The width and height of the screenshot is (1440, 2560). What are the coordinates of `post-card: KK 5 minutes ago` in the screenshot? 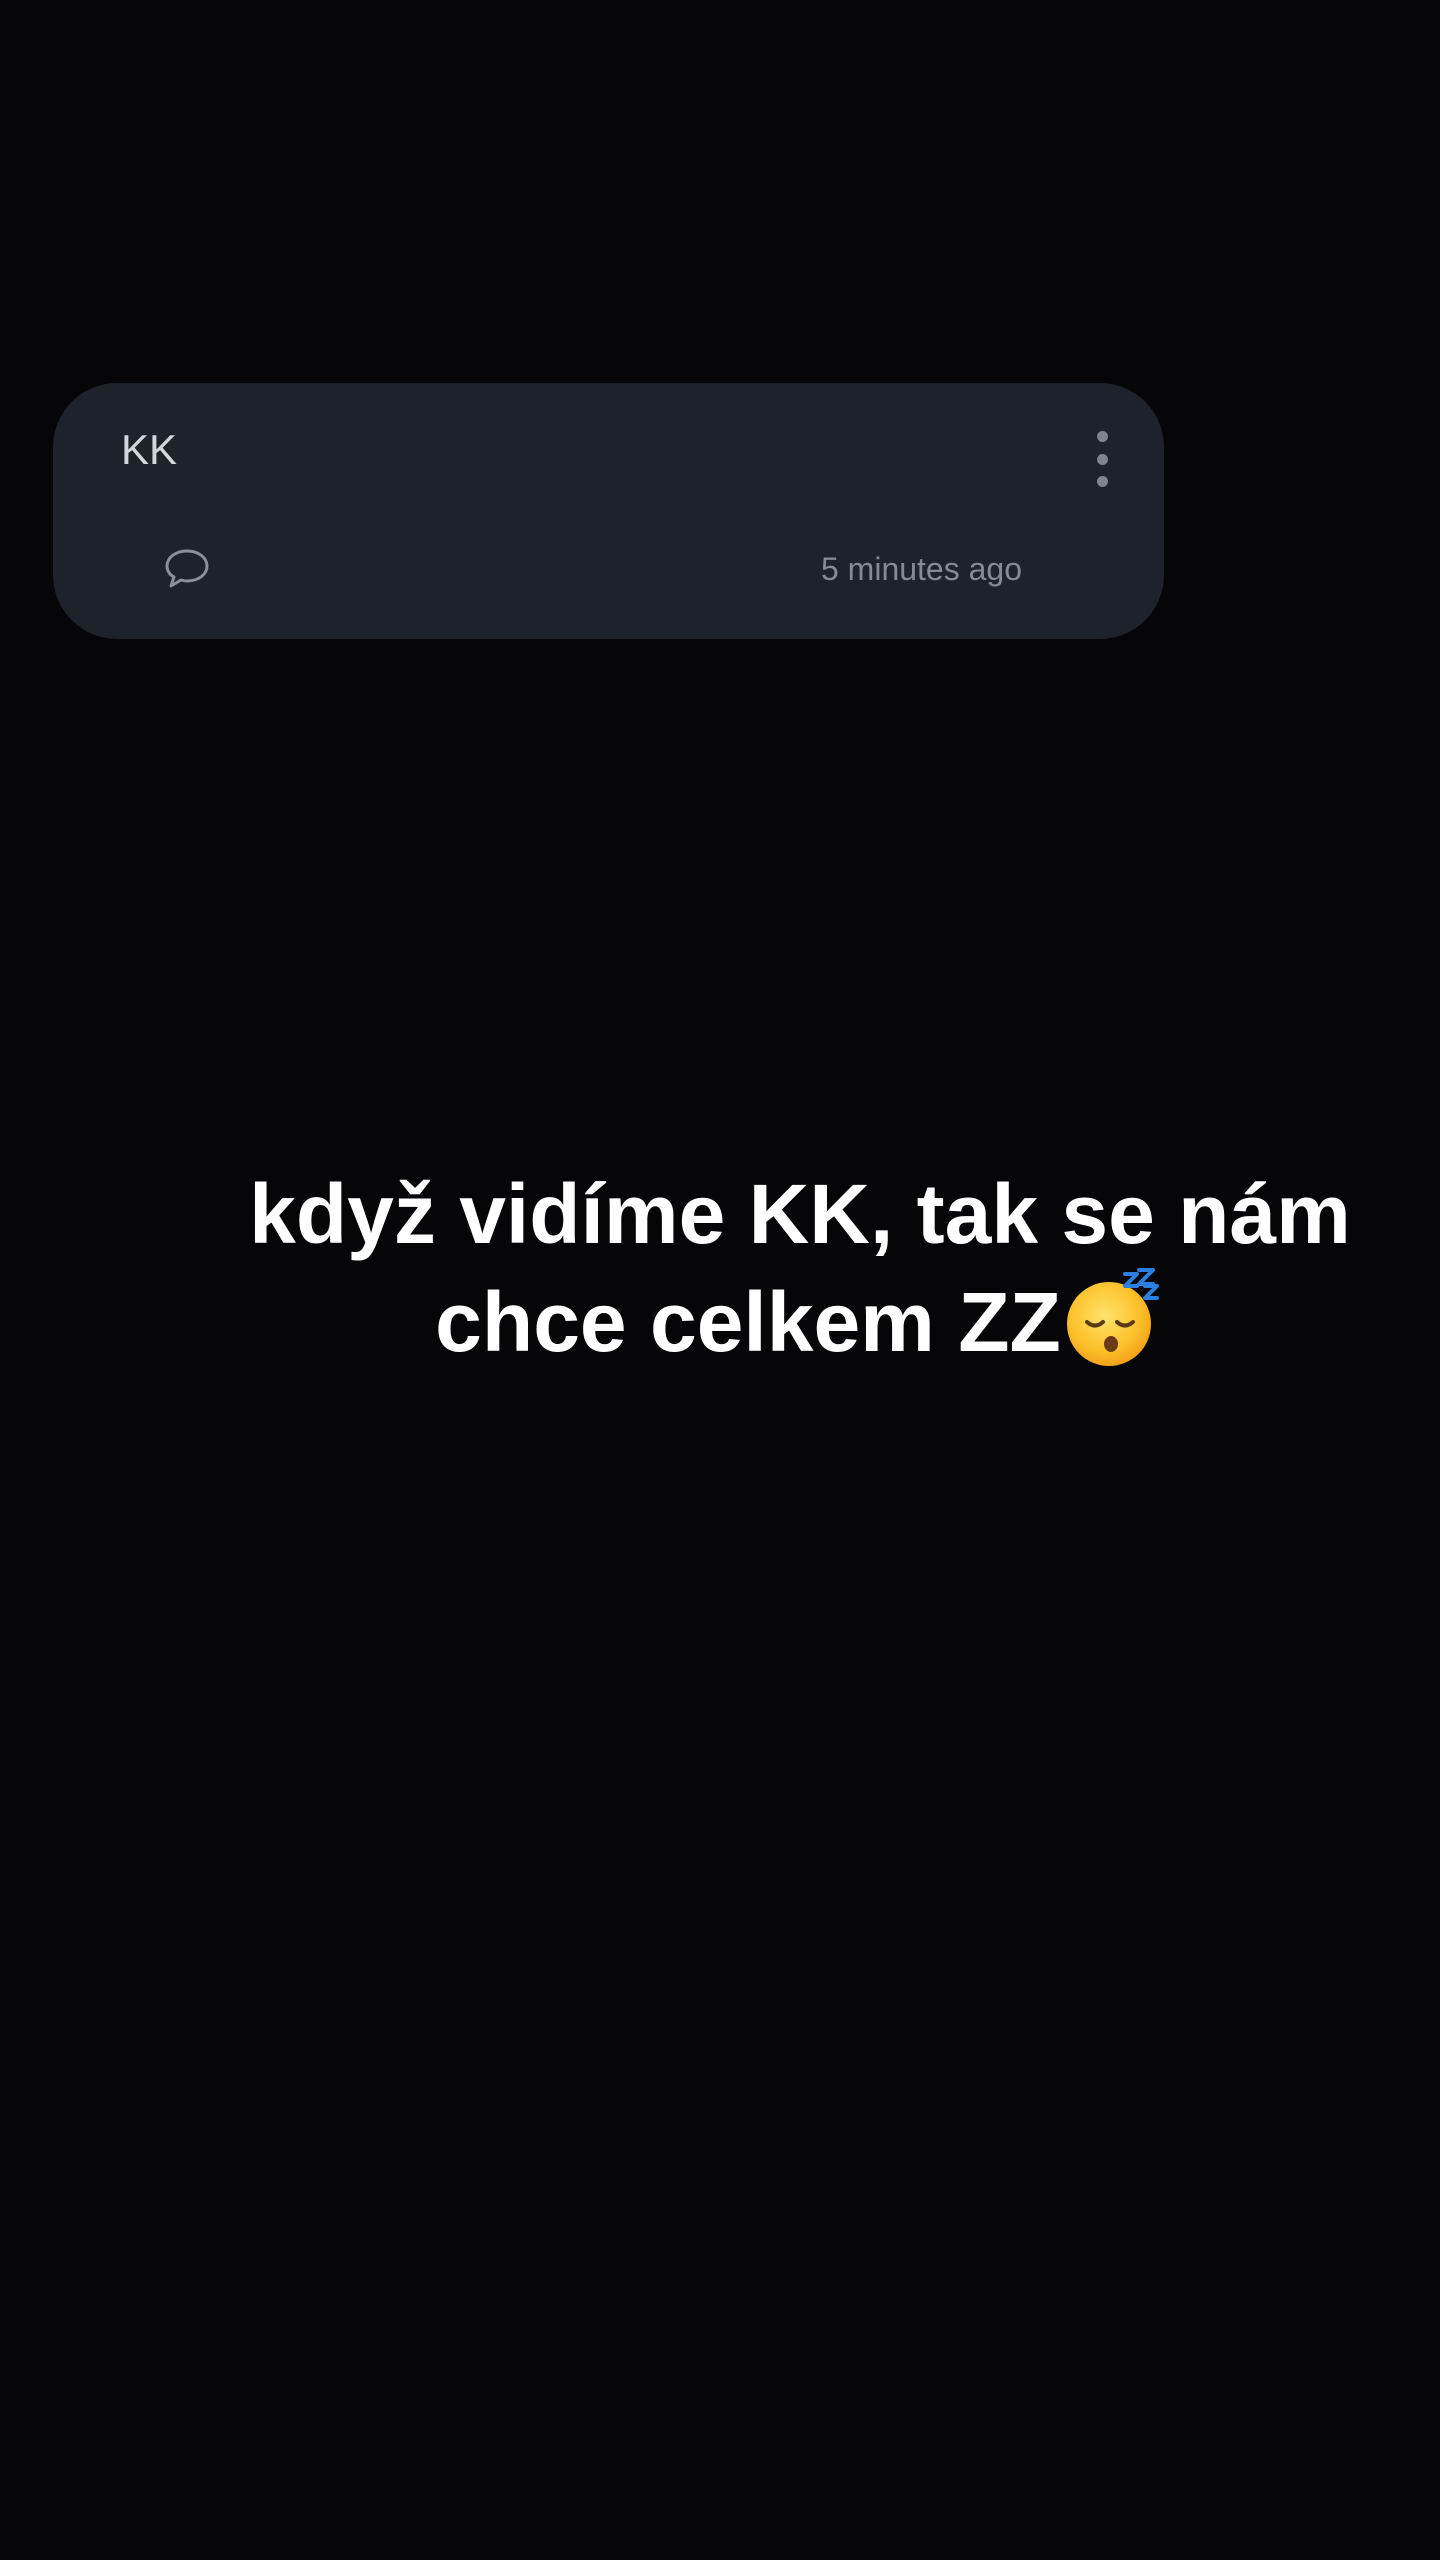 It's located at (608, 511).